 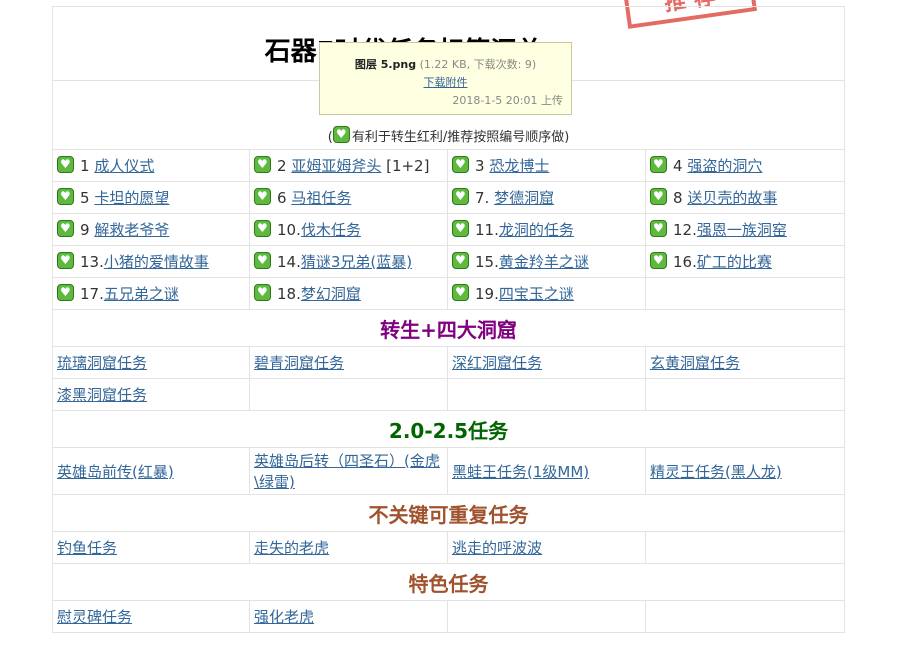 What do you see at coordinates (102, 363) in the screenshot?
I see `section-quest-link: 琉璃洞窟任务` at bounding box center [102, 363].